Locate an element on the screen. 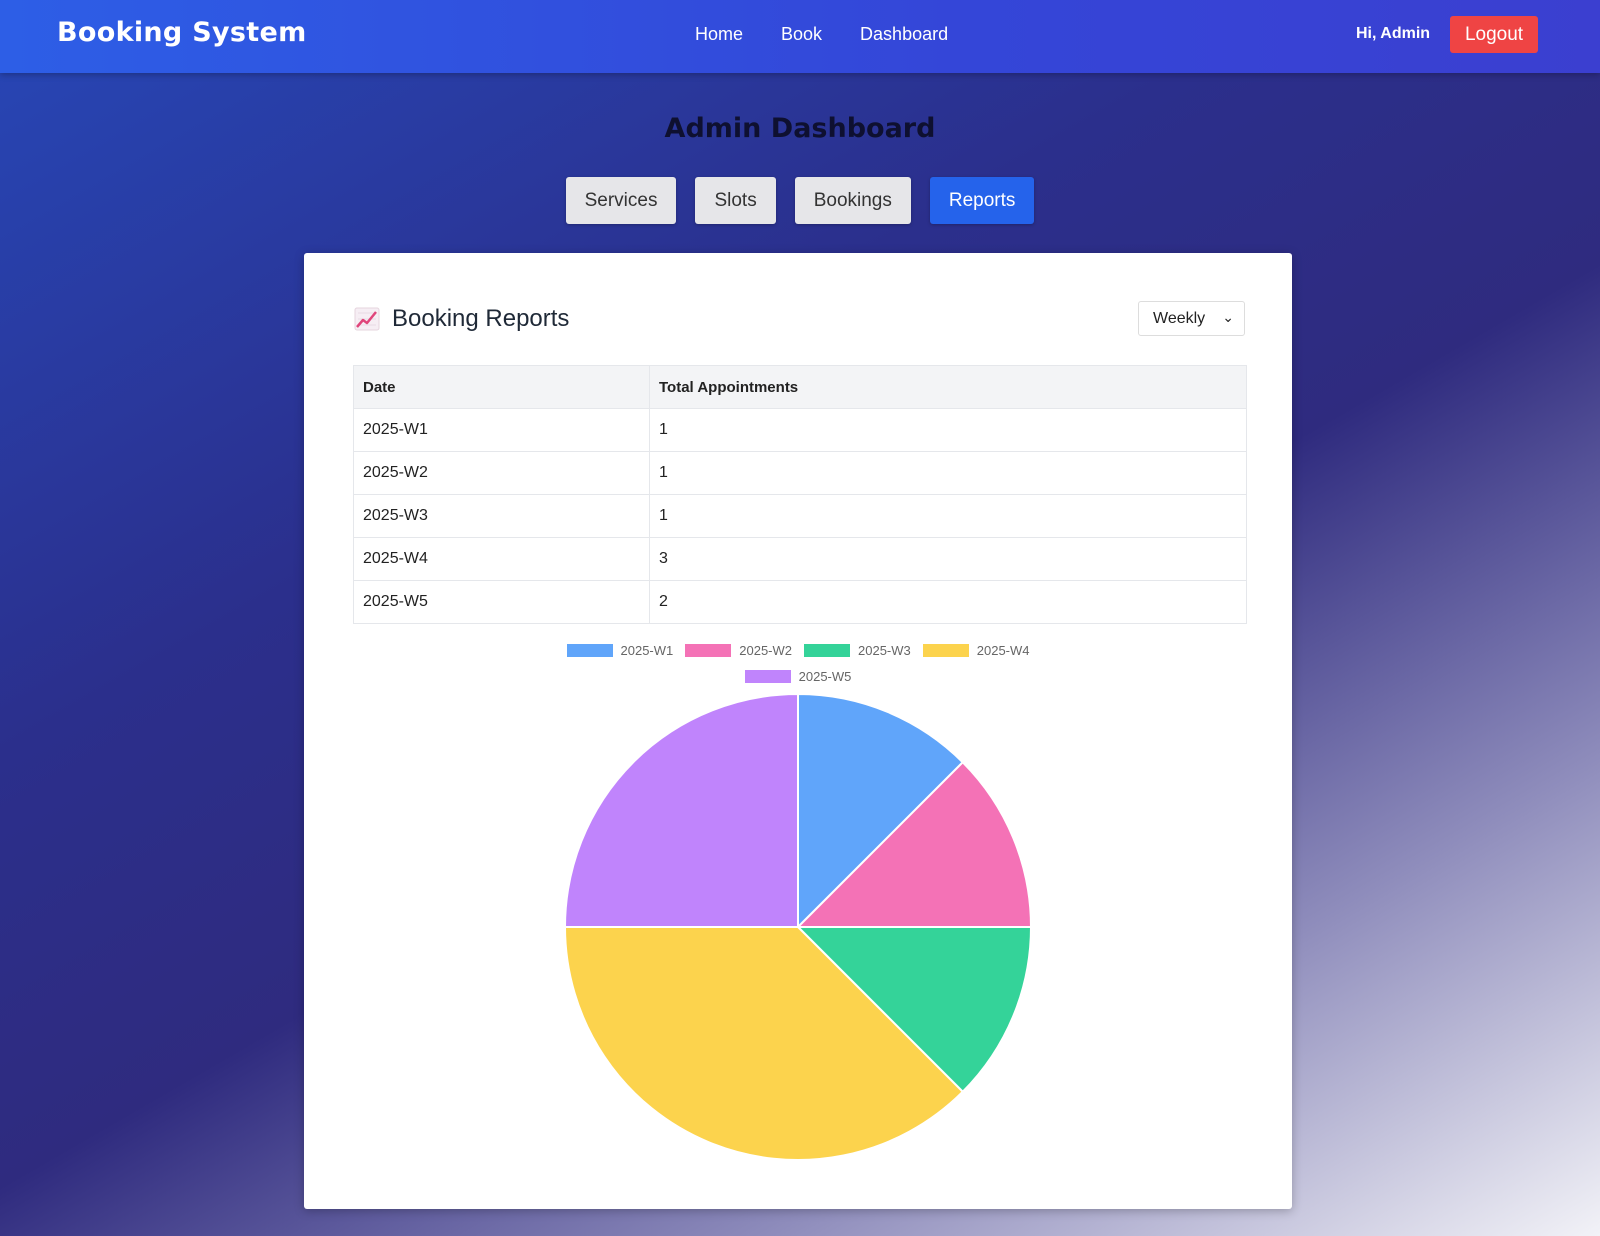 Image resolution: width=1600 pixels, height=1236 pixels. nav-link-book: Book is located at coordinates (801, 34).